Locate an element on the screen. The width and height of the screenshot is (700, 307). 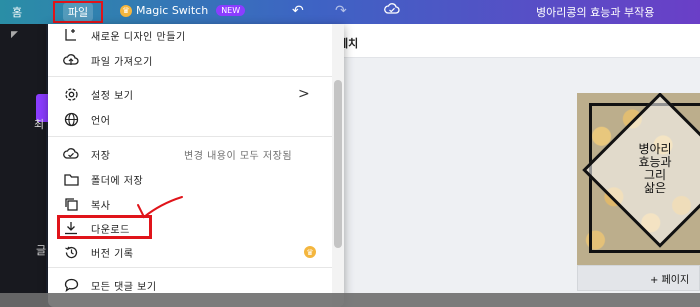
menu-item-new-design: 새로운 디자인 만들기 is located at coordinates (190, 35).